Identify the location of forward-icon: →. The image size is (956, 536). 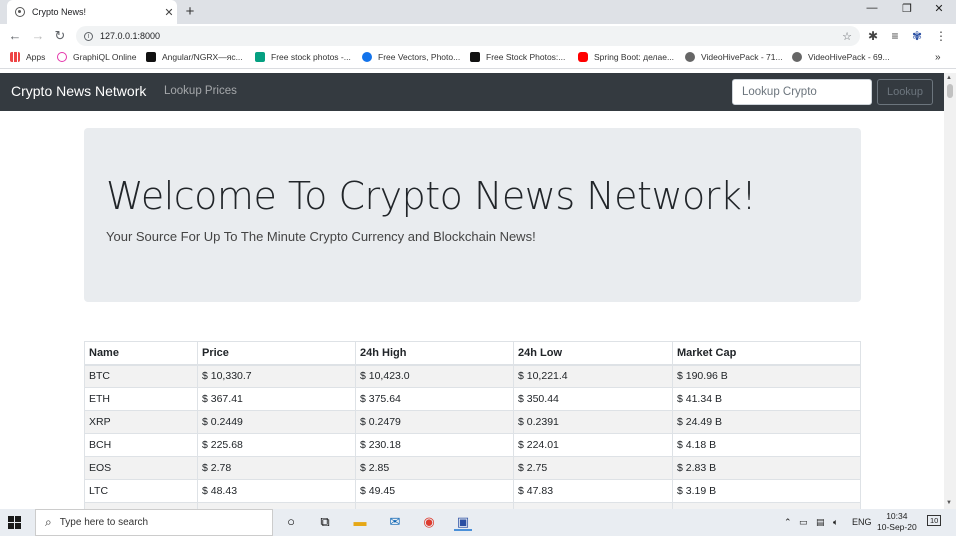
(38, 35).